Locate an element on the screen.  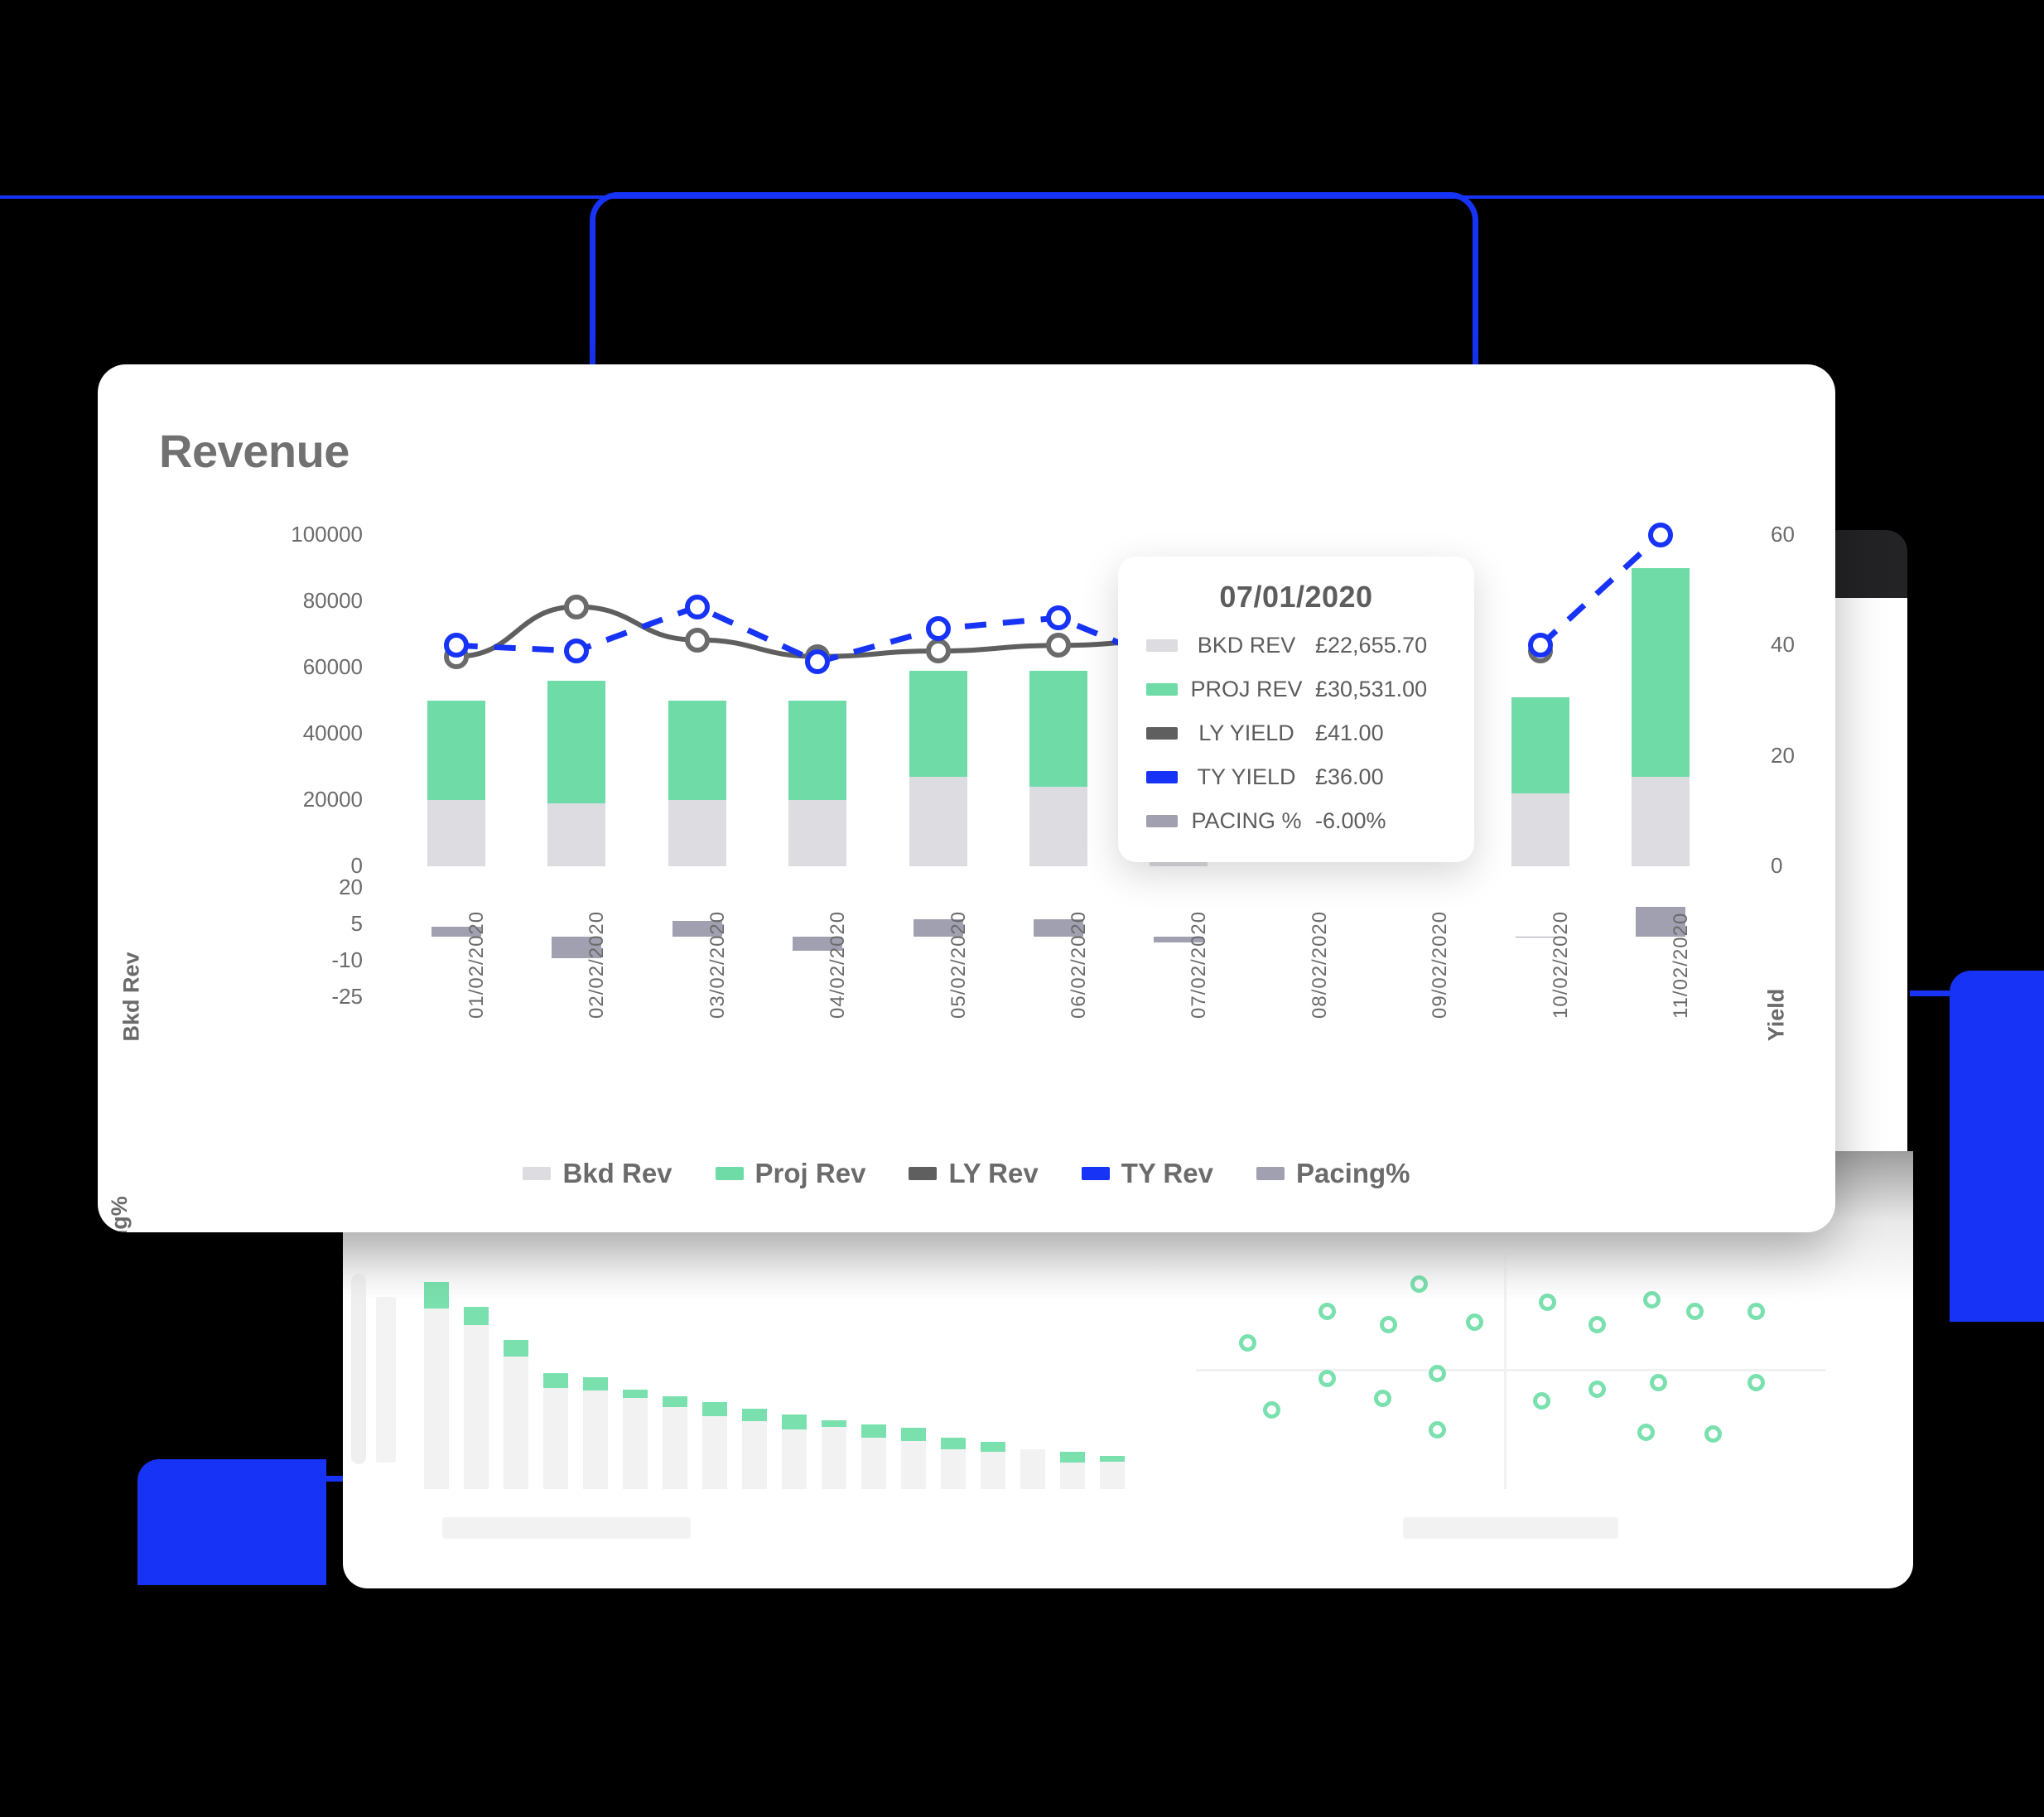
x-axis-label: 06/02/2020 is located at coordinates (1079, 964).